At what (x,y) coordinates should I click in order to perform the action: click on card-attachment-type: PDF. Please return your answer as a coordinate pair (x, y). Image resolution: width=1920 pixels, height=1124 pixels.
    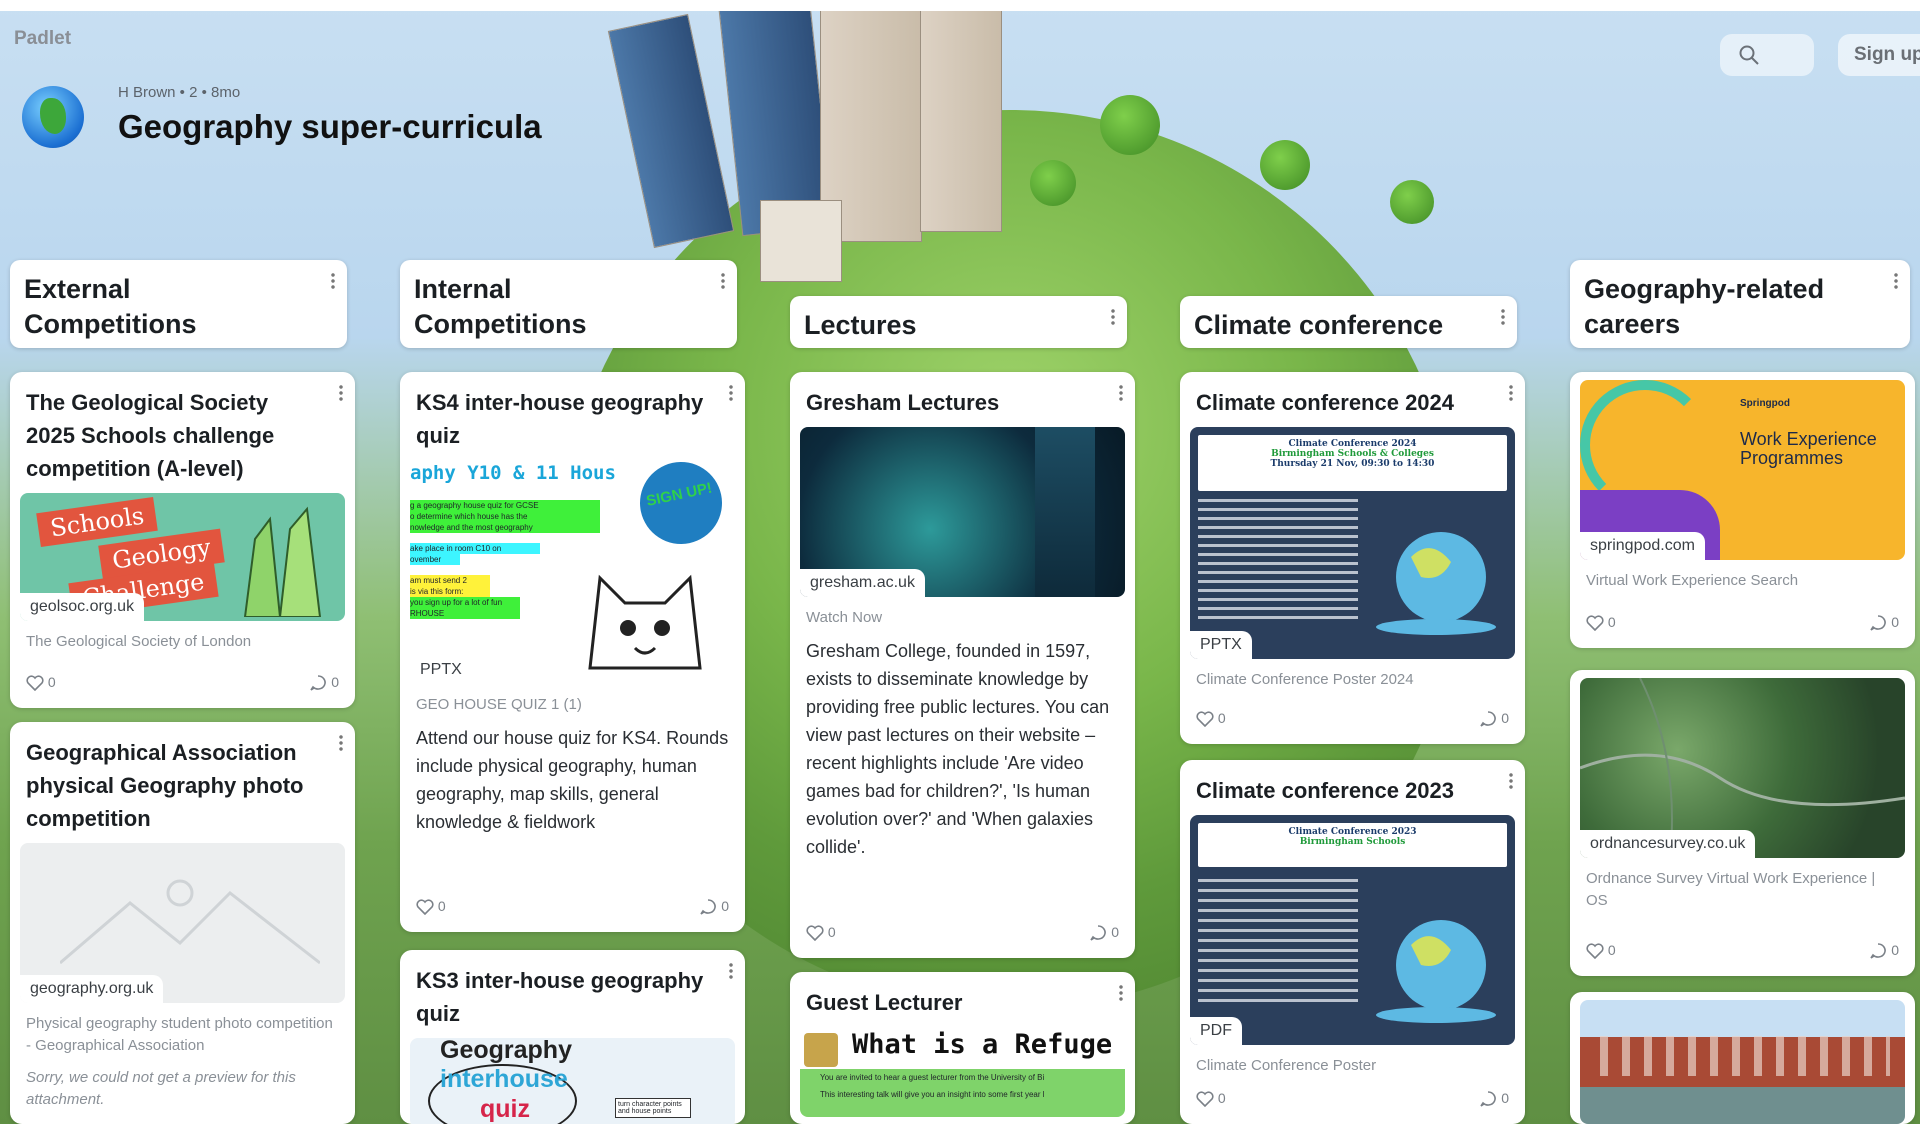
    Looking at the image, I should click on (1216, 1031).